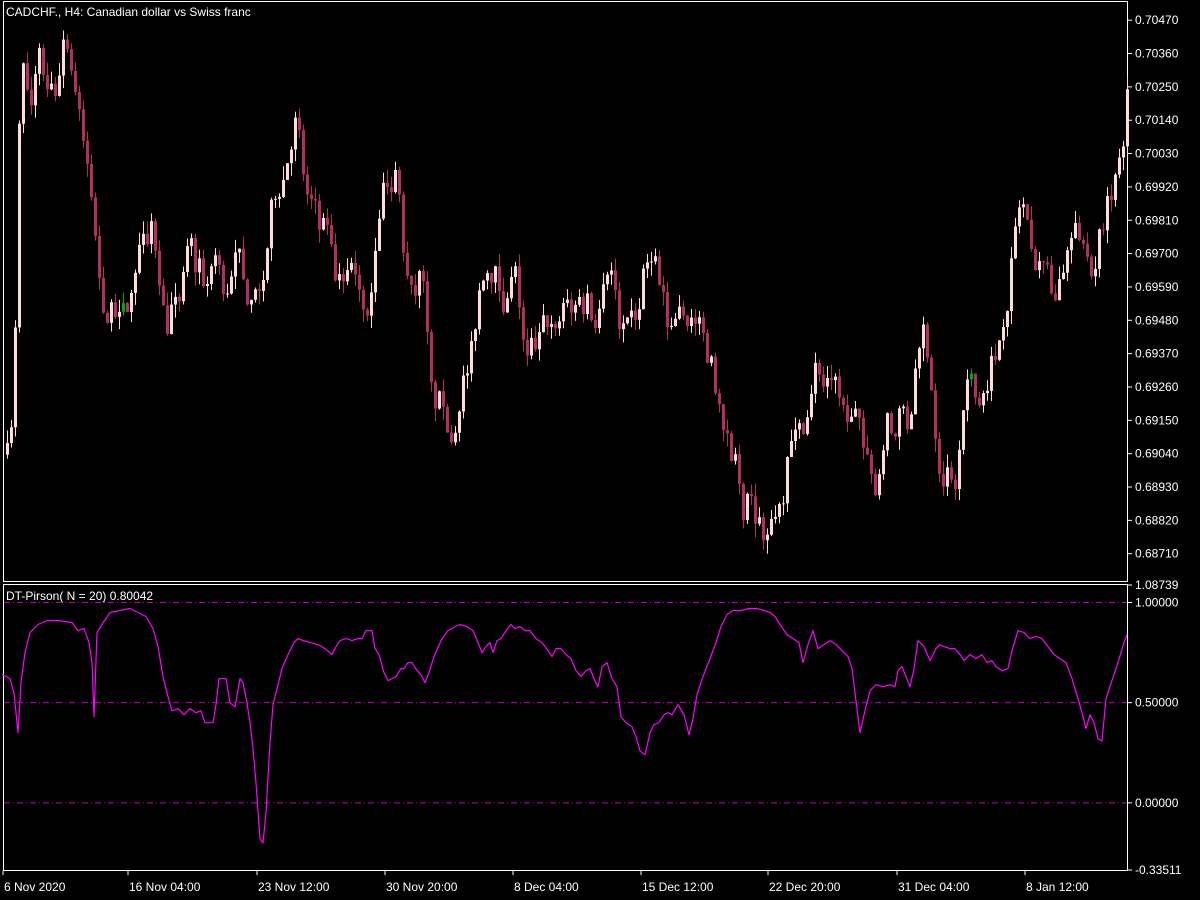 This screenshot has width=1200, height=900. I want to click on price-tick-label: 0.68820, so click(1157, 520).